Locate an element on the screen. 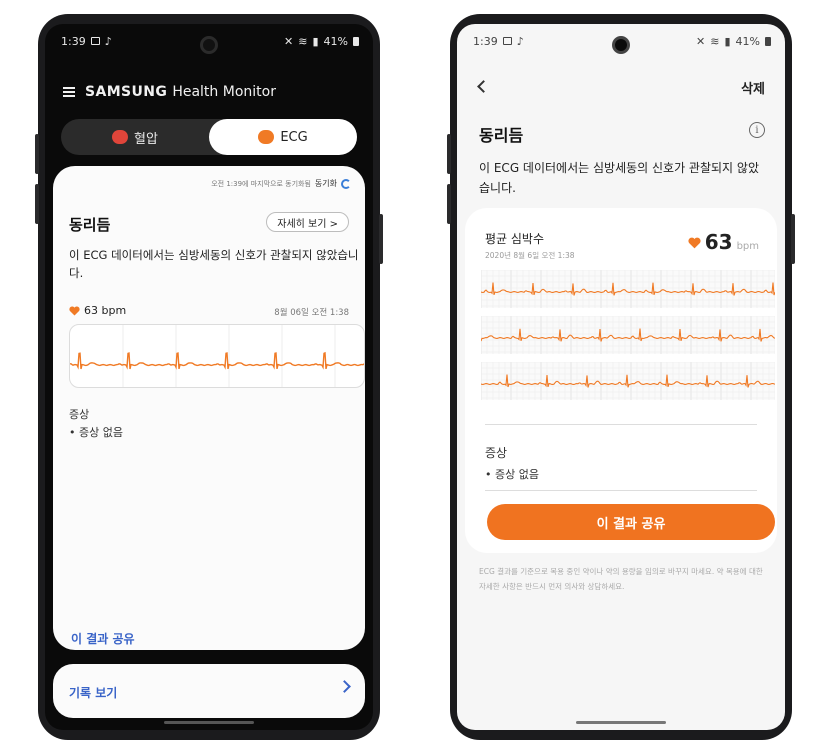  records-card: 기록 보기 is located at coordinates (209, 691).